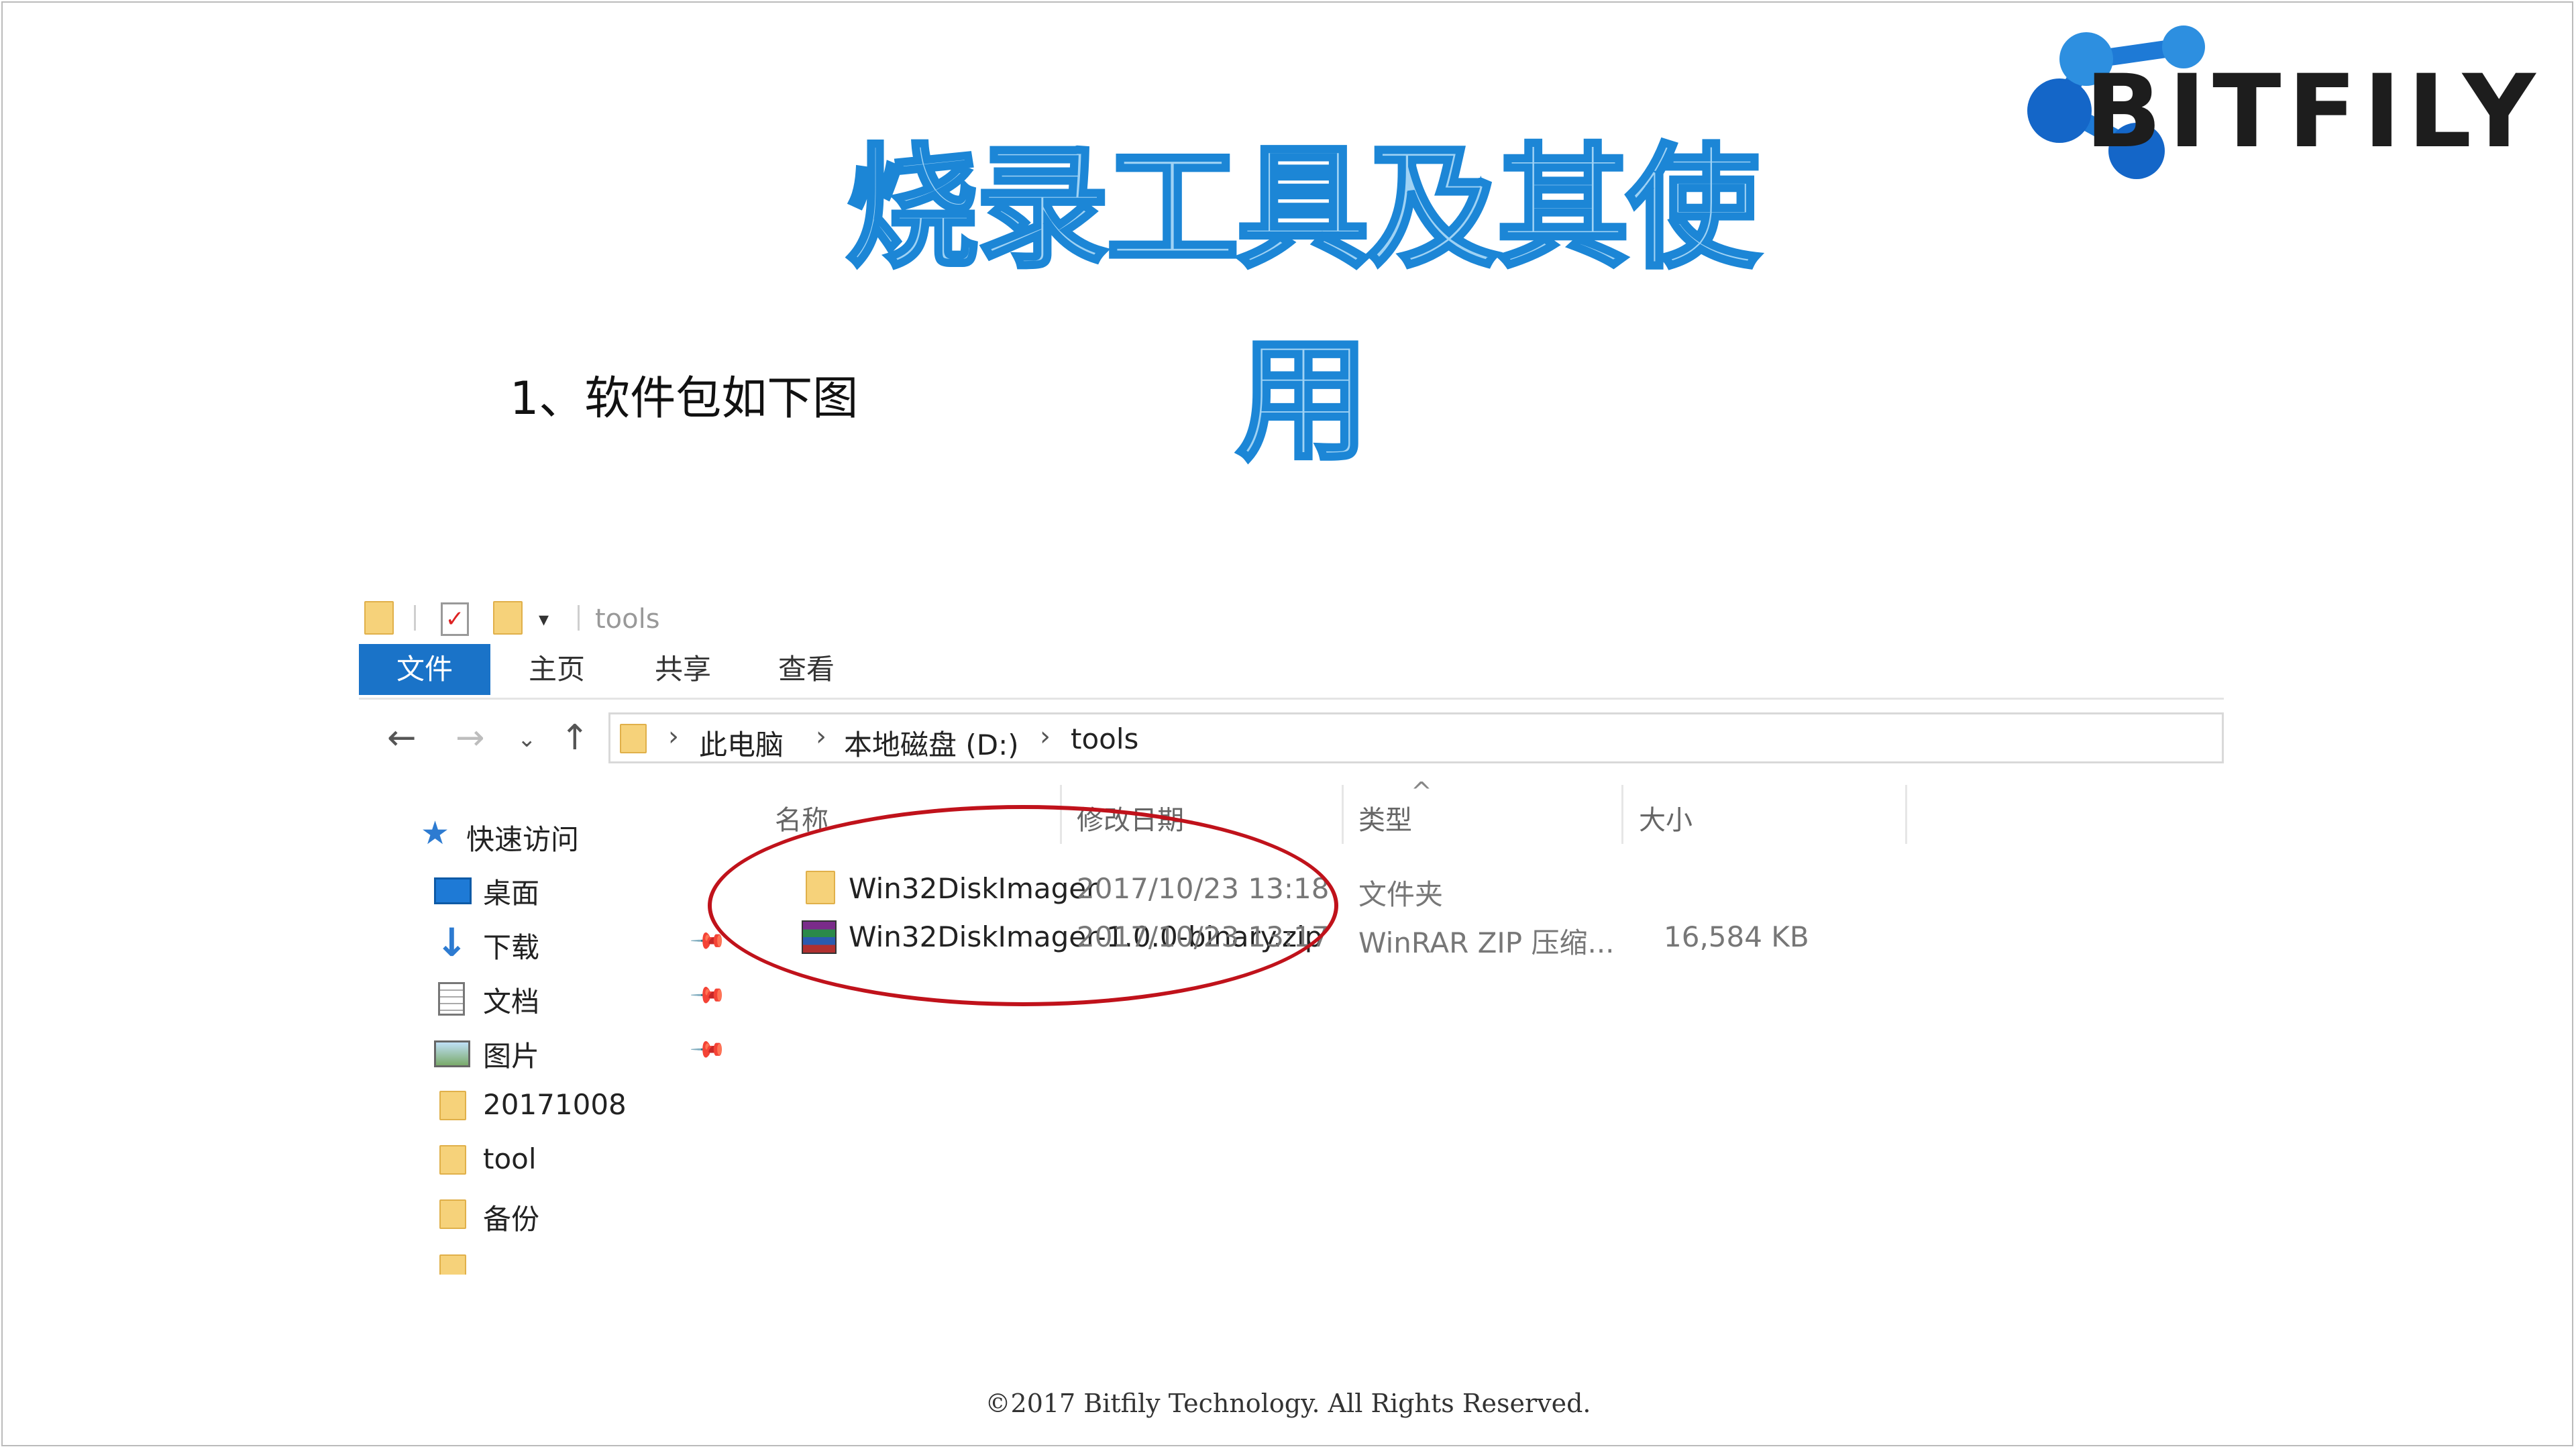  What do you see at coordinates (1421, 791) in the screenshot?
I see `sort-ascending-icon: ^` at bounding box center [1421, 791].